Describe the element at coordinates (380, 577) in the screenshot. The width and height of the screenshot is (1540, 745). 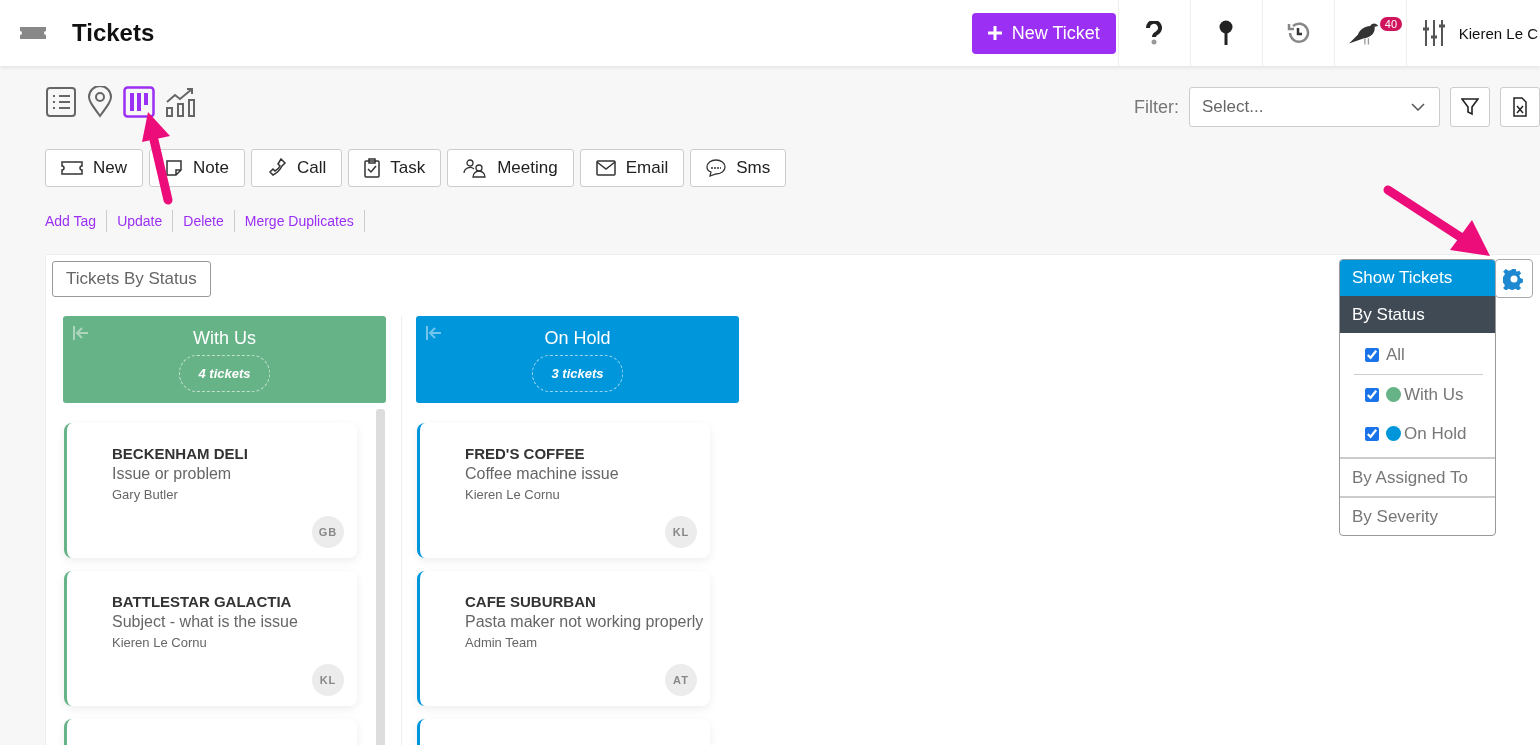
I see `scrollbar` at that location.